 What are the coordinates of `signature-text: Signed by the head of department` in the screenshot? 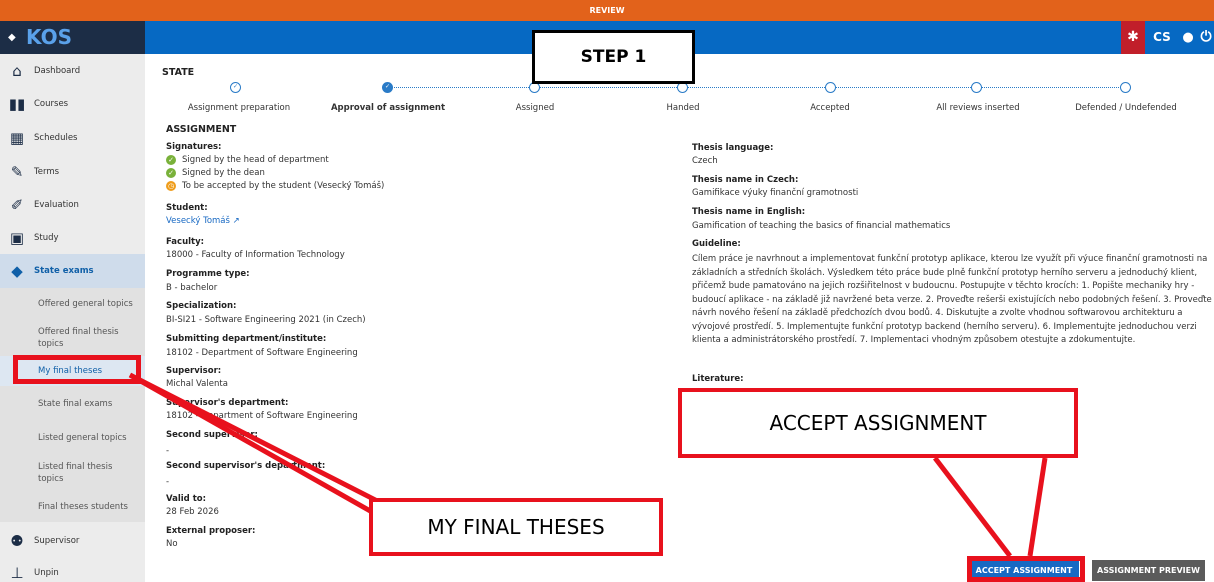 It's located at (255, 160).